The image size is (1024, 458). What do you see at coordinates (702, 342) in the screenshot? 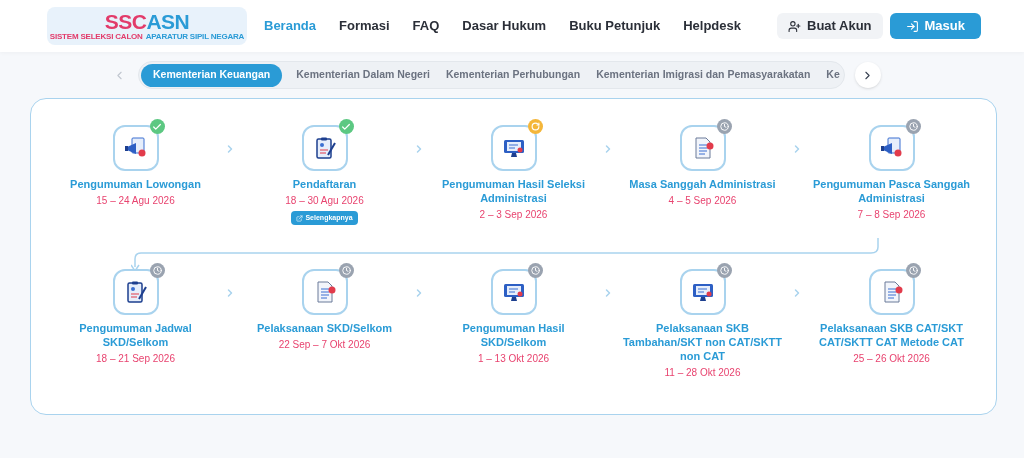
I see `step-title: Pelaksanaan SKB Tambahan/SKT non CAT/SKTT non CAT` at bounding box center [702, 342].